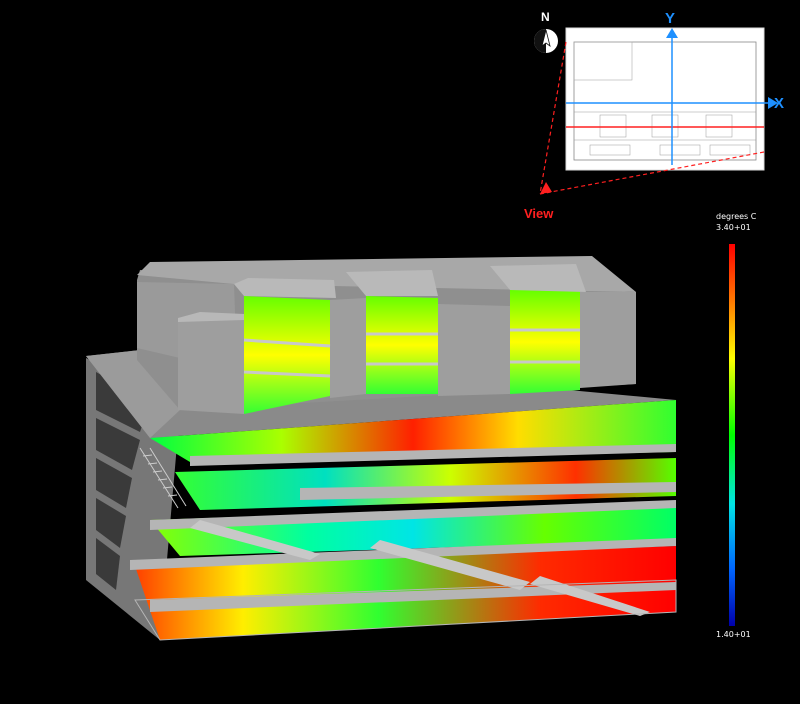  I want to click on temperature-color-scale, so click(732, 435).